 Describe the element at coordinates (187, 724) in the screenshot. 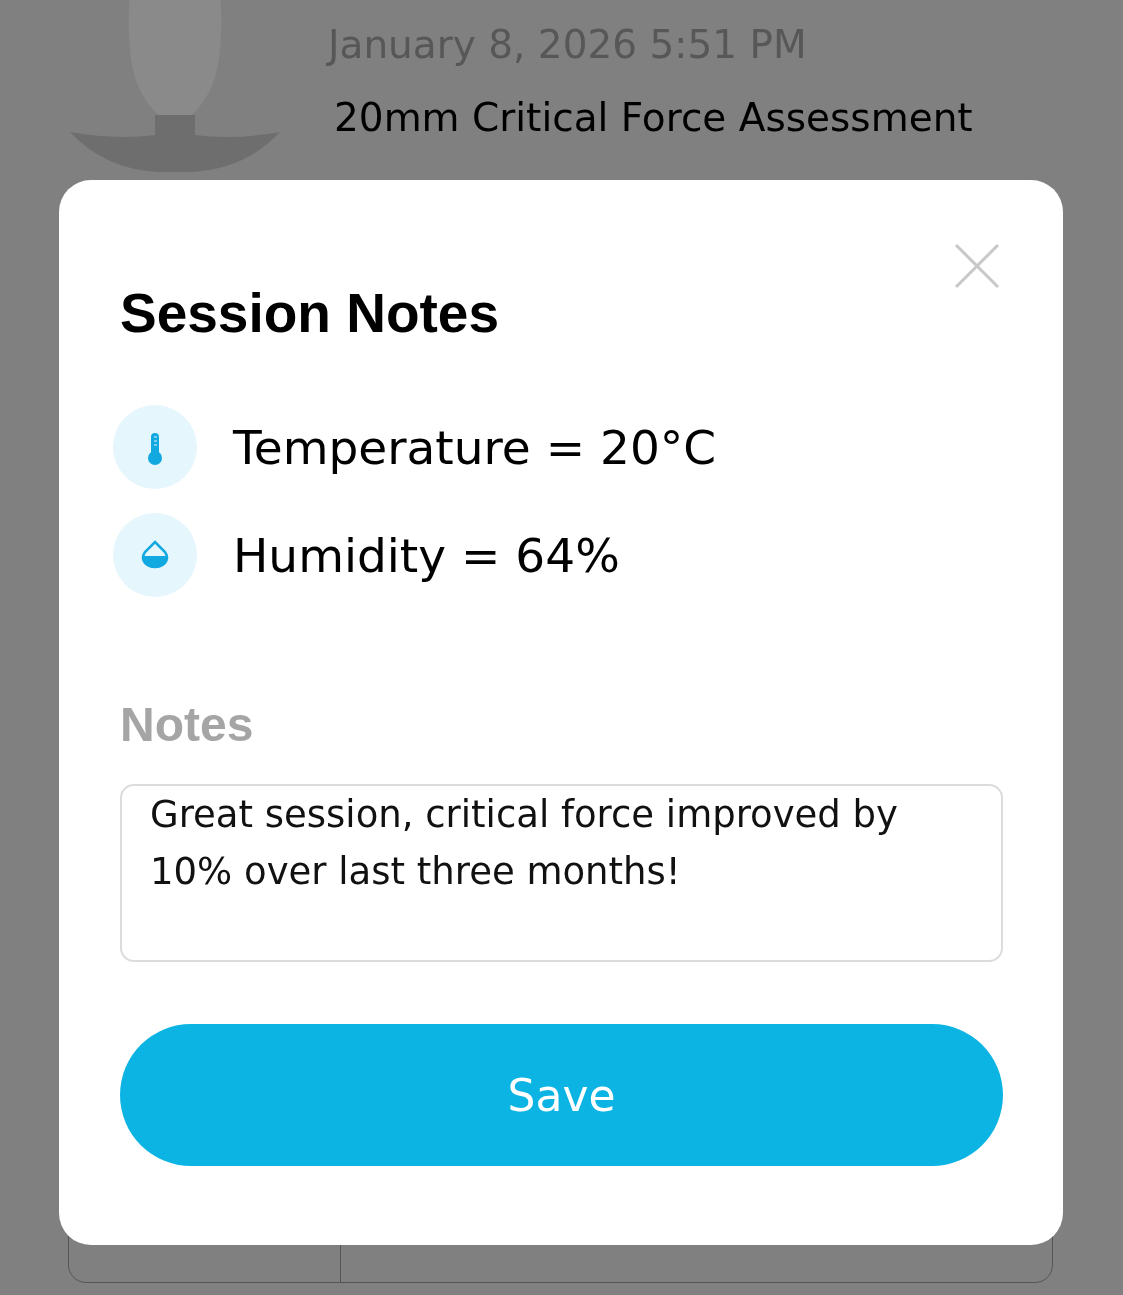

I see `notes-label: Notes` at that location.